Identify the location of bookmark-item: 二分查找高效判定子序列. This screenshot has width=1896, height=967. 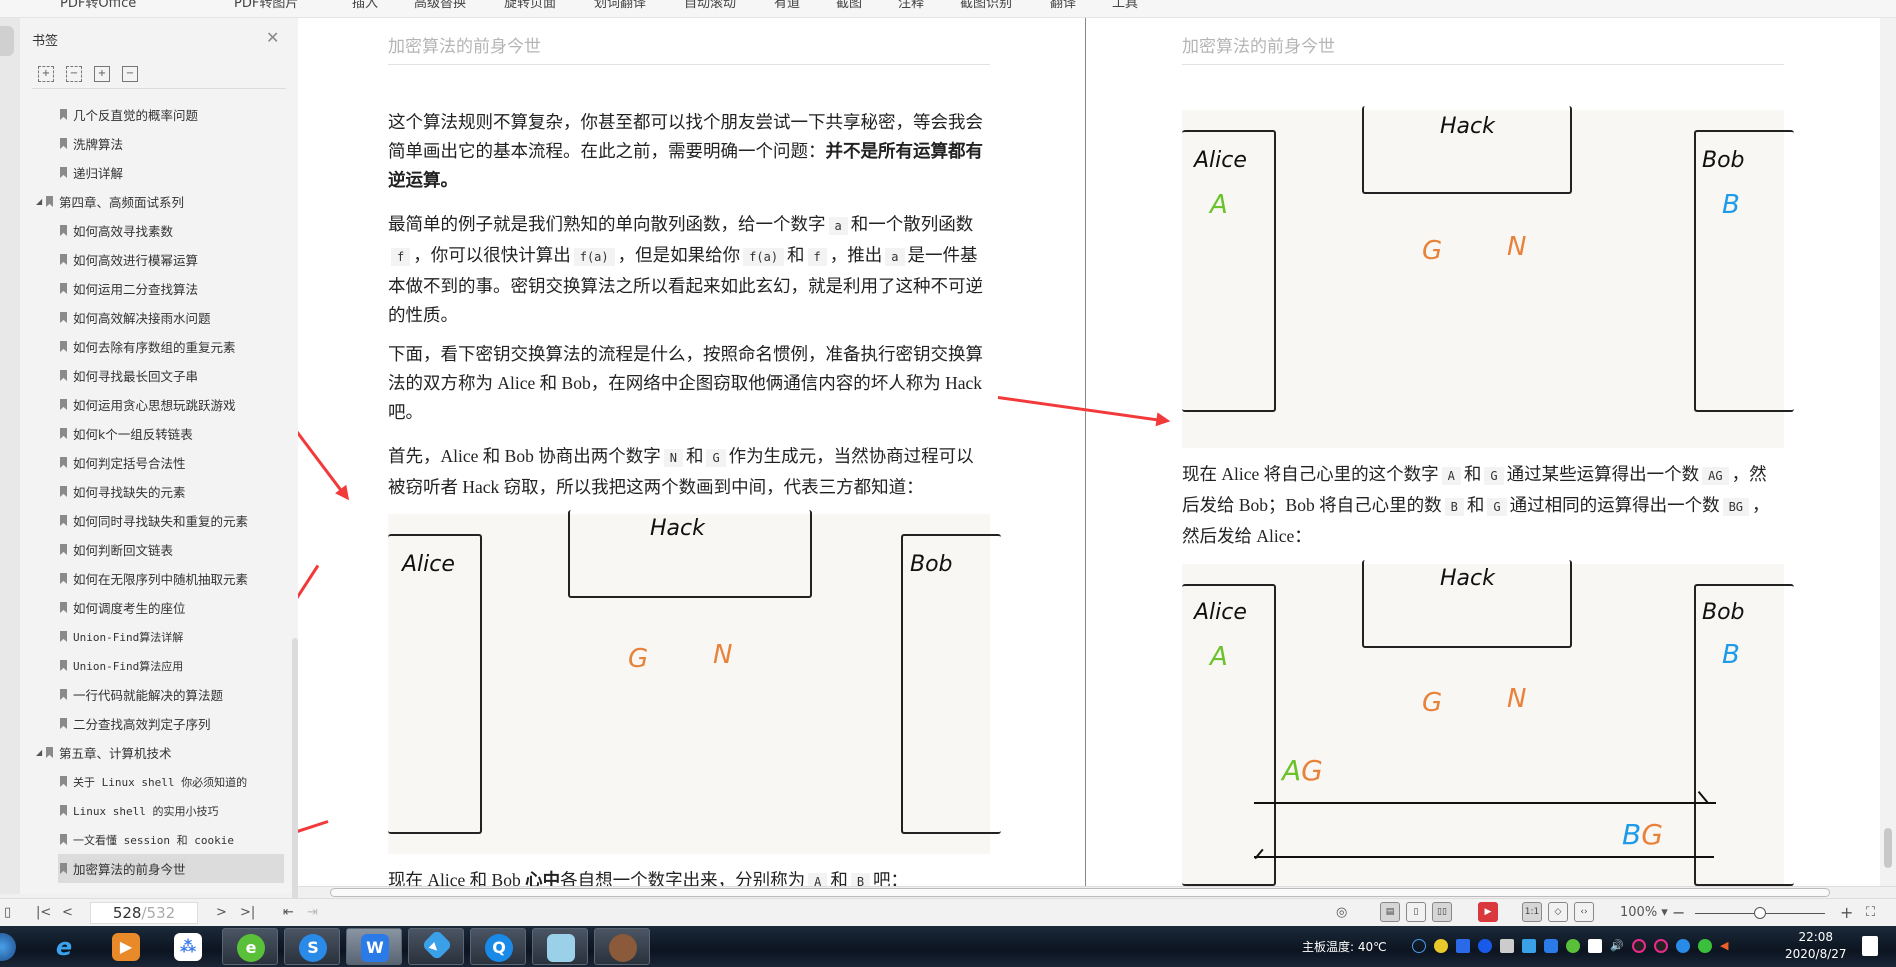
(155, 723).